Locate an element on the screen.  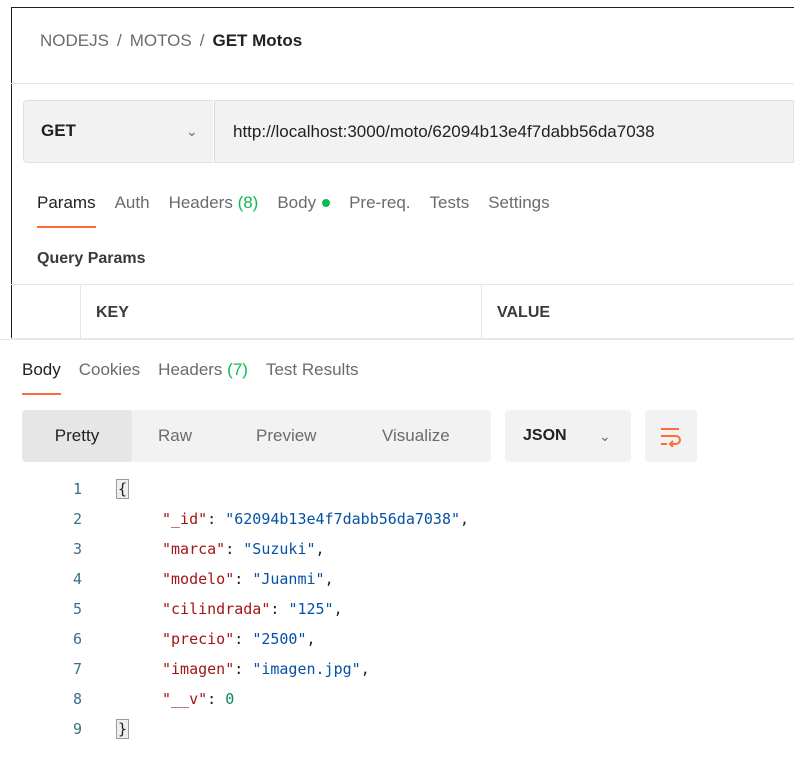
line-number: 6 is located at coordinates (77, 639).